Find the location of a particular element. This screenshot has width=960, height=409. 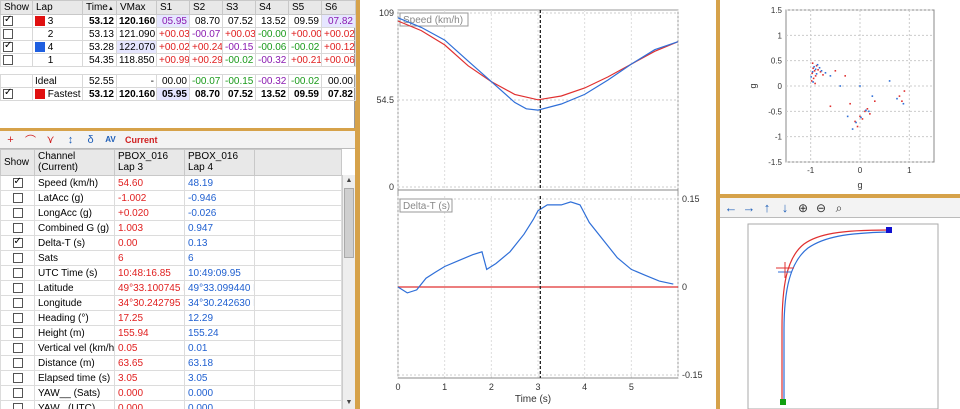

col-lap-a-name: PBOX_016 is located at coordinates (143, 156).